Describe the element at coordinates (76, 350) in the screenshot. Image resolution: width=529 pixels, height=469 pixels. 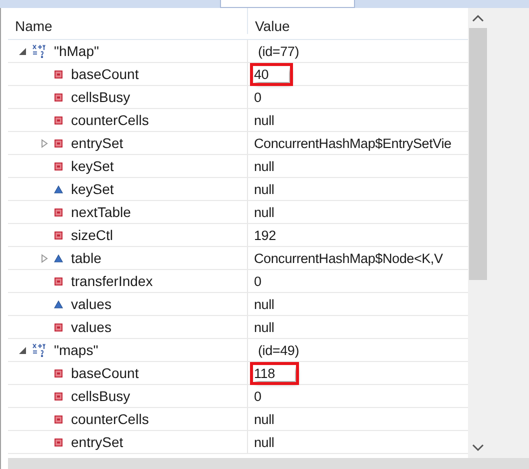
I see `expression-name: "maps"` at that location.